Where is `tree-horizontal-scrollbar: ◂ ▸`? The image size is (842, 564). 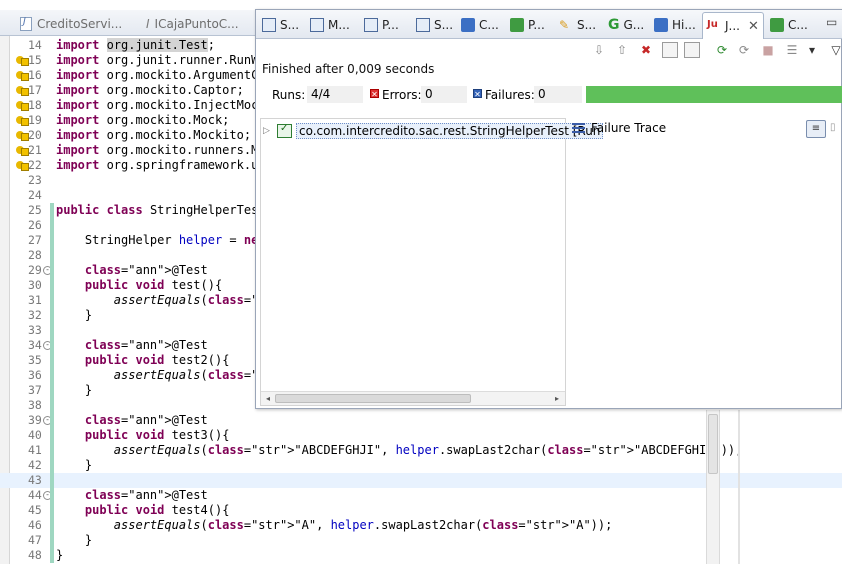 tree-horizontal-scrollbar: ◂ ▸ is located at coordinates (413, 398).